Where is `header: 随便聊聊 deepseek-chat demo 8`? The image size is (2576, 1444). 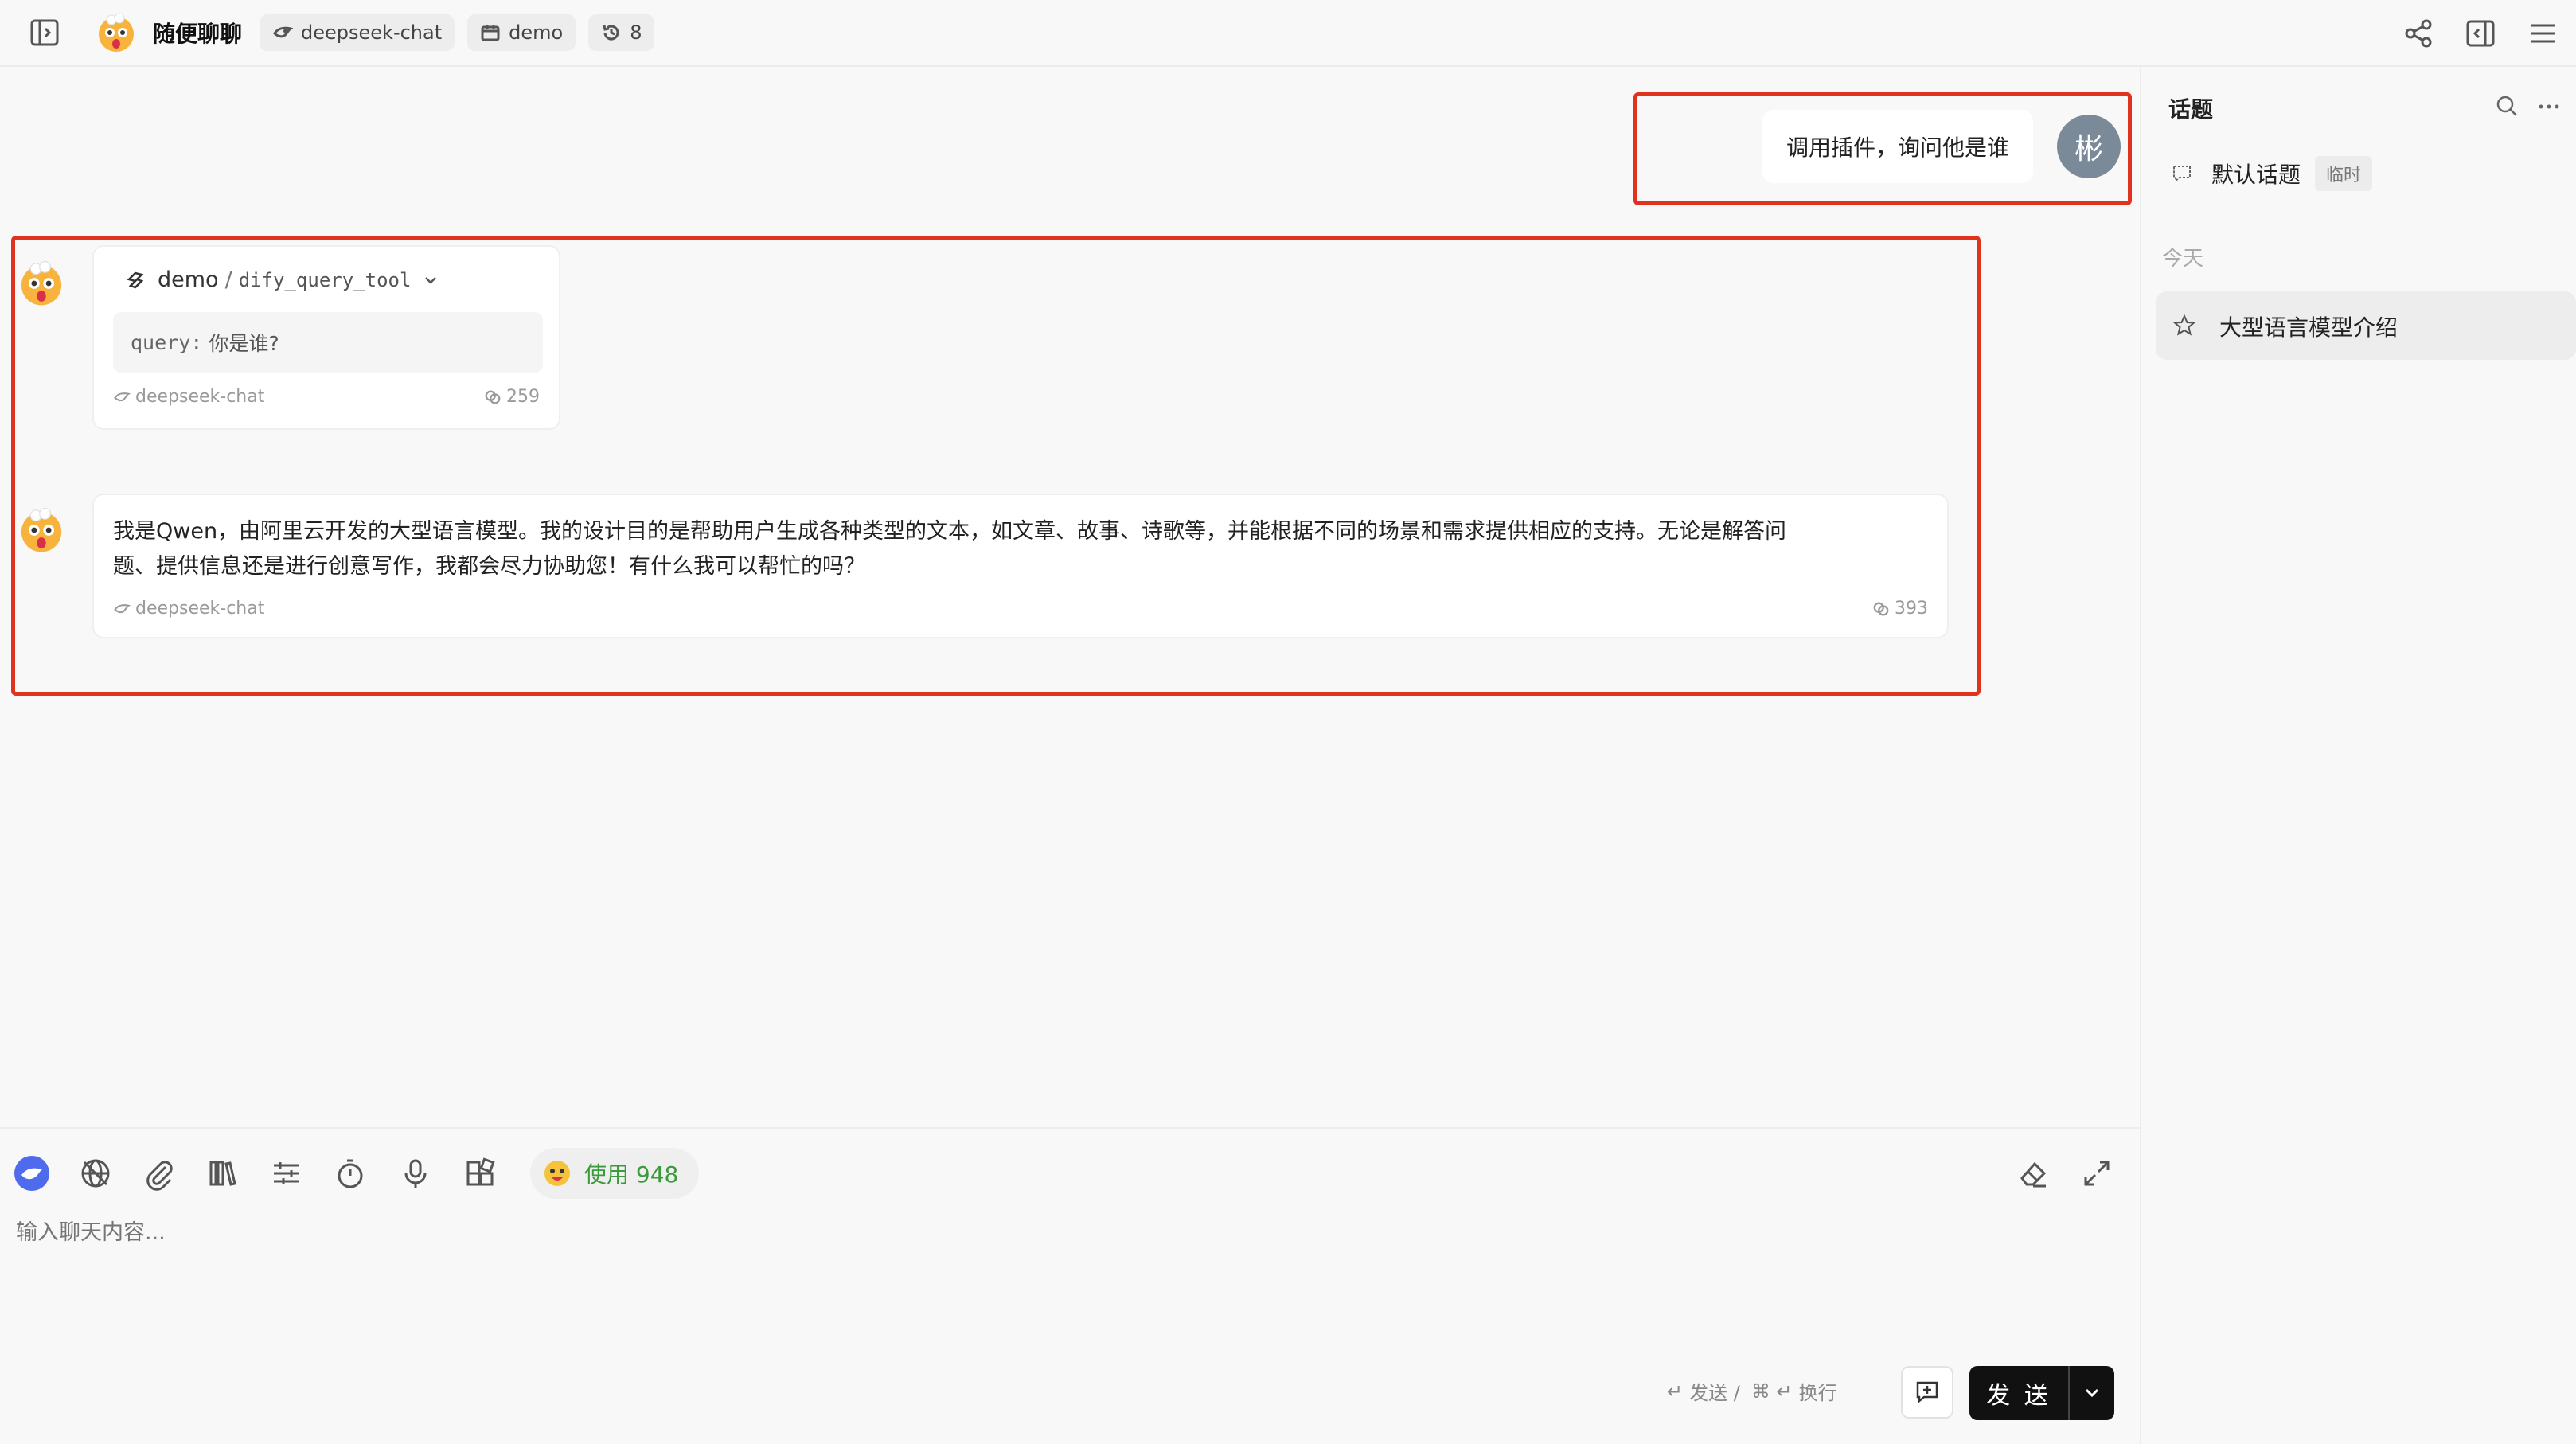
header: 随便聊聊 deepseek-chat demo 8 is located at coordinates (1288, 33).